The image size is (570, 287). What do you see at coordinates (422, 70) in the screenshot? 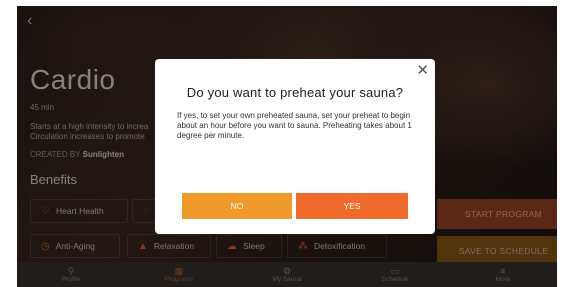
I see `close-icon: ✕` at bounding box center [422, 70].